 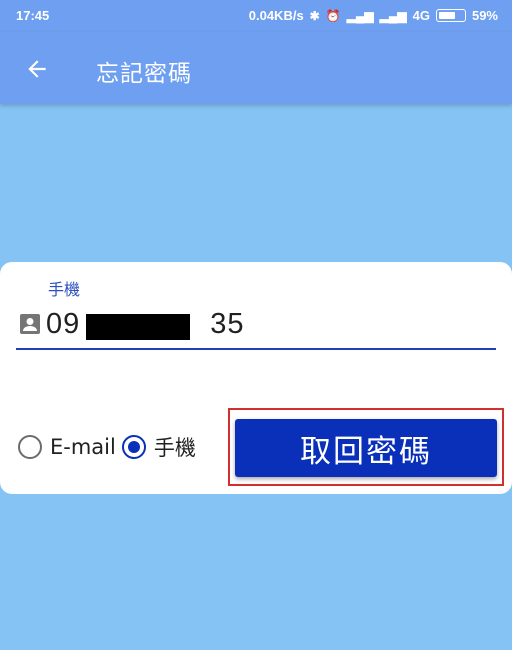 What do you see at coordinates (256, 68) in the screenshot?
I see `app-bar: 忘記密碼` at bounding box center [256, 68].